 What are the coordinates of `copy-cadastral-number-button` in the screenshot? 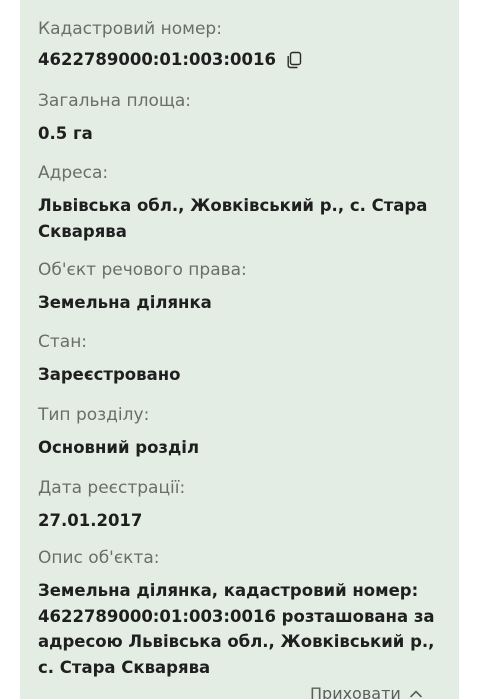 It's located at (294, 60).